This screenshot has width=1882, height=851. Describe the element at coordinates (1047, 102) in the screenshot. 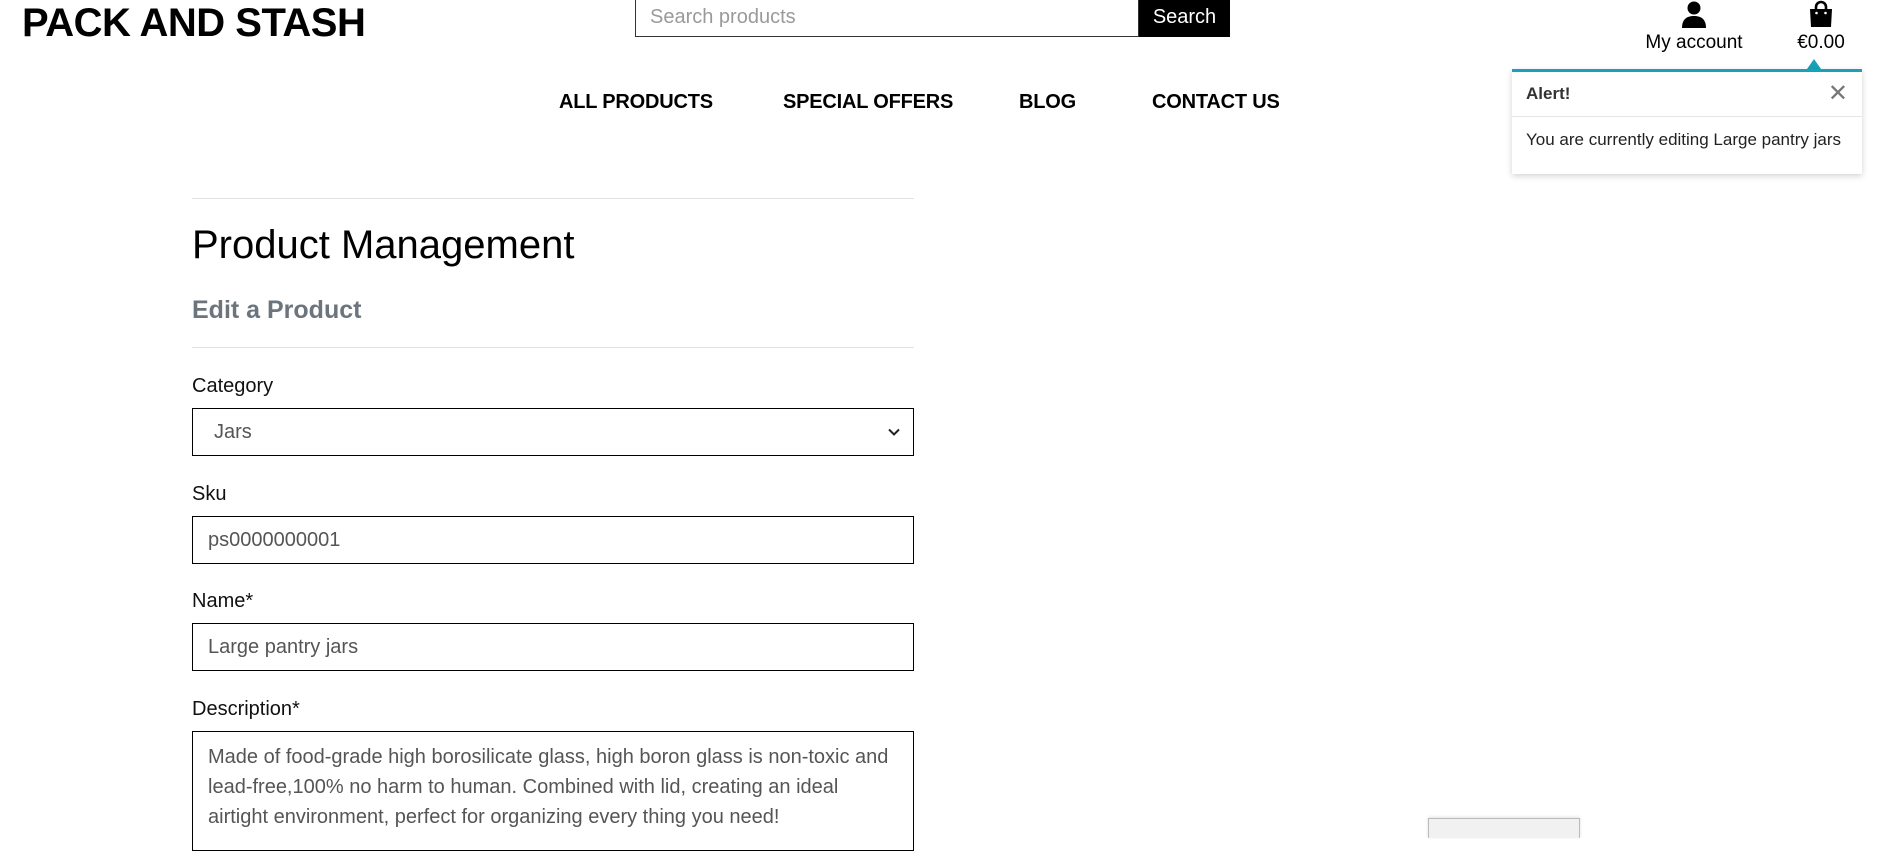

I see `nav-blog: BLOG` at that location.